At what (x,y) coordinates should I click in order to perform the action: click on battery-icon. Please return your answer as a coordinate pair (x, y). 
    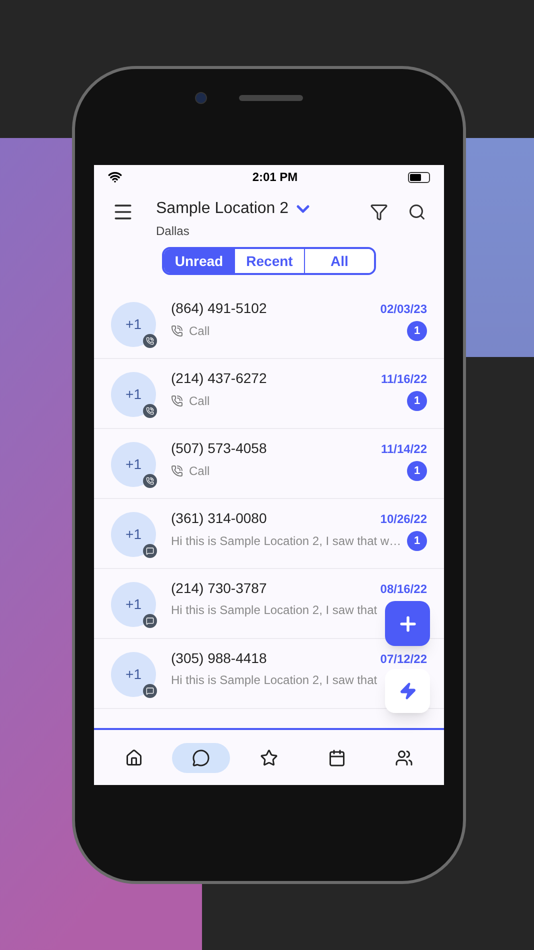
    Looking at the image, I should click on (419, 177).